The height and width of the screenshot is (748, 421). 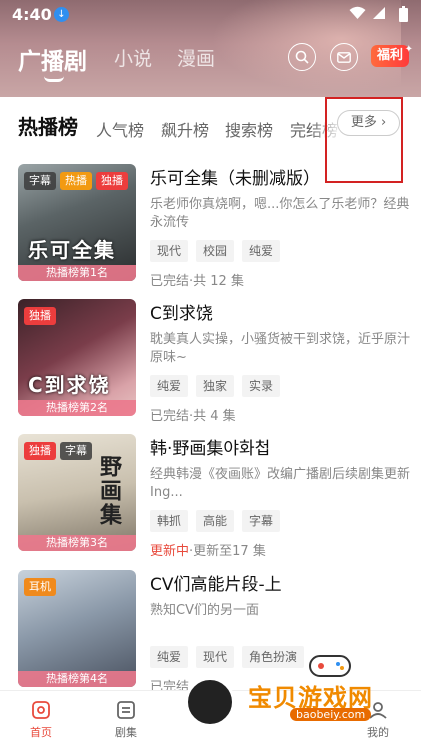 I want to click on rank-badge: 热播榜第2名, so click(x=77, y=408).